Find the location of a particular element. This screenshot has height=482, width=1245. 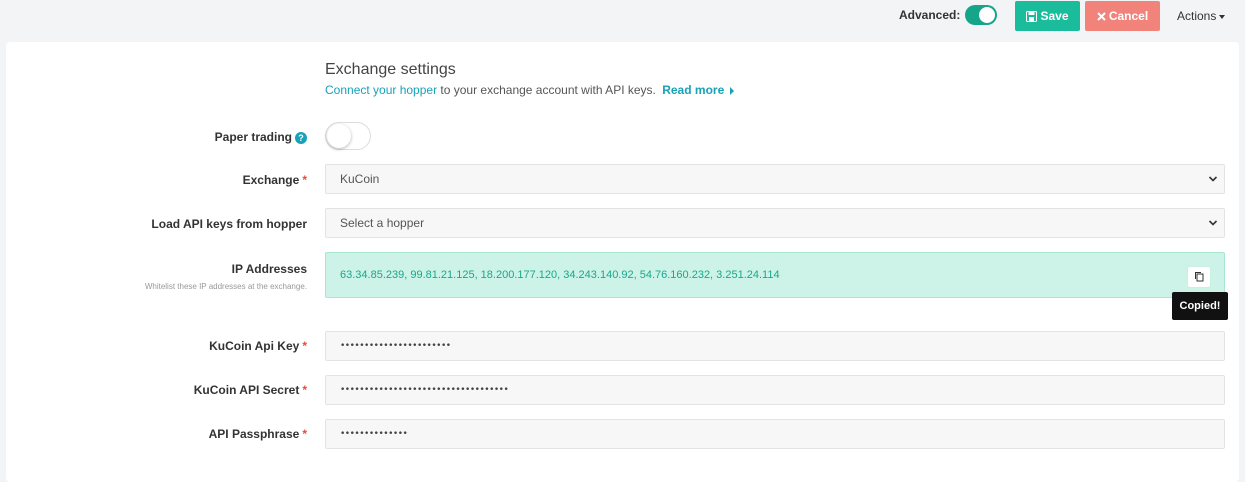

passphrase-label-text: API Passphrase is located at coordinates (254, 434).